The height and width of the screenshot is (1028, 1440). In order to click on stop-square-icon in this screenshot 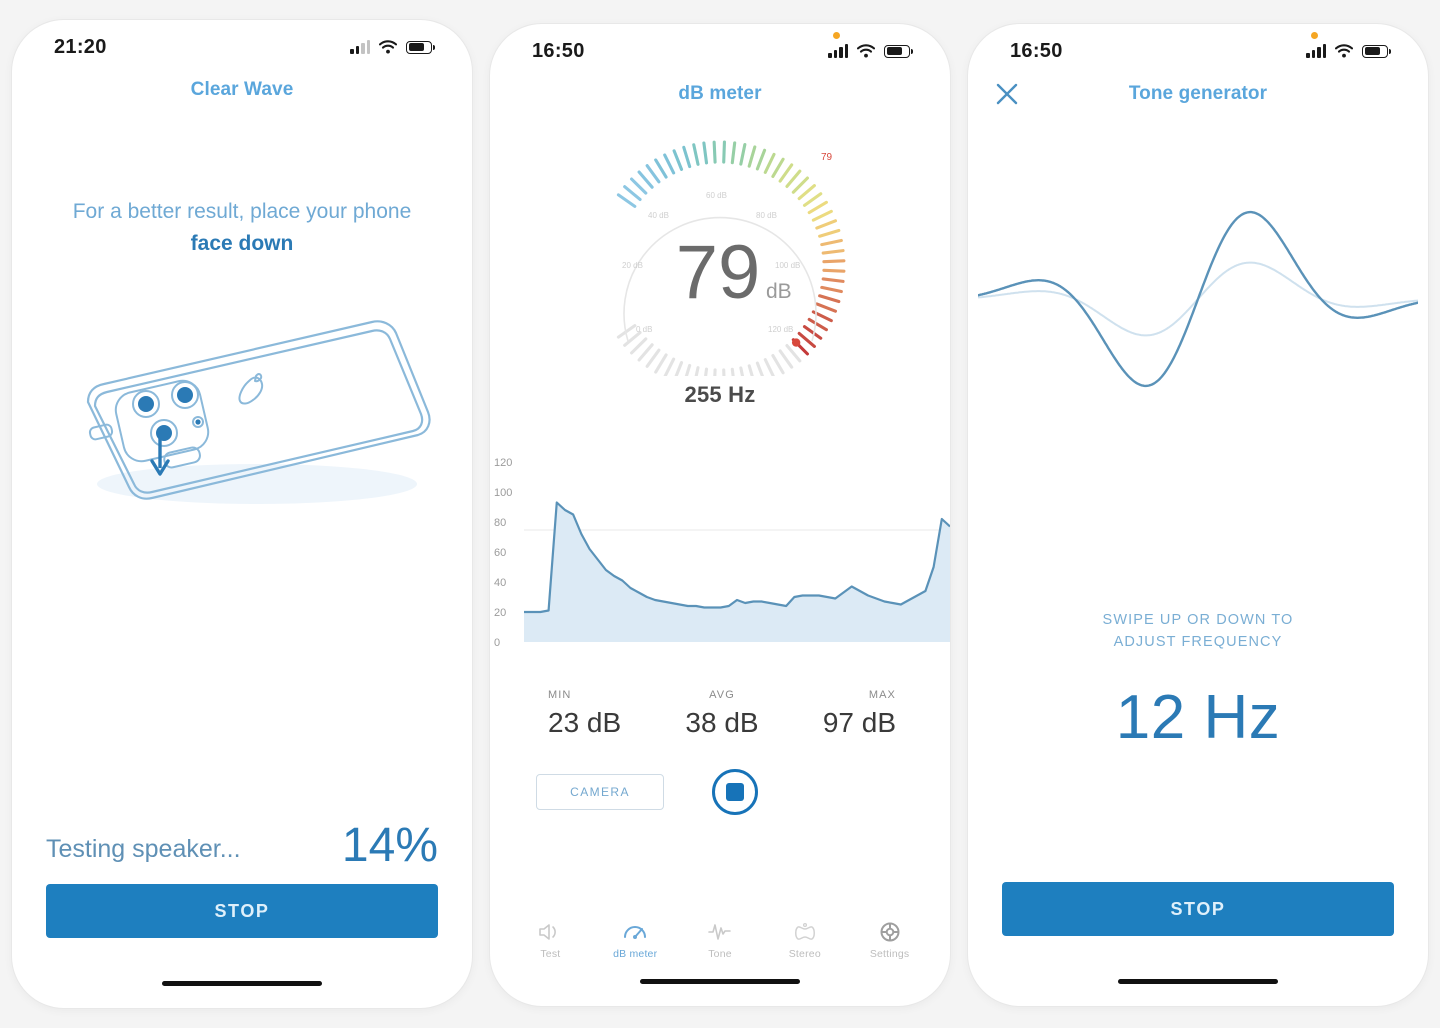, I will do `click(735, 792)`.